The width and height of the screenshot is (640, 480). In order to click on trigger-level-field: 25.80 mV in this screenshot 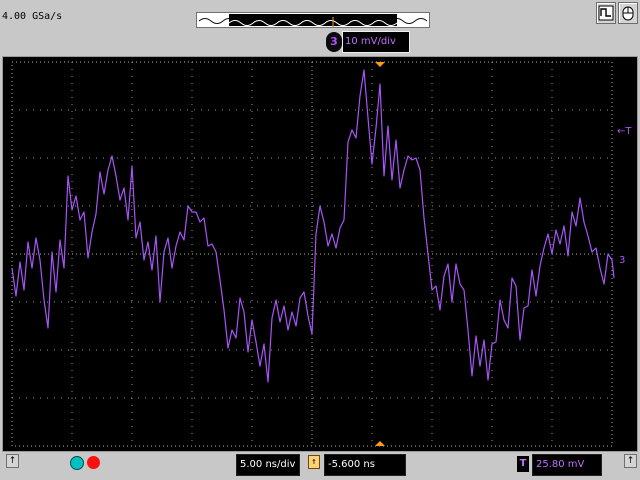, I will do `click(567, 465)`.